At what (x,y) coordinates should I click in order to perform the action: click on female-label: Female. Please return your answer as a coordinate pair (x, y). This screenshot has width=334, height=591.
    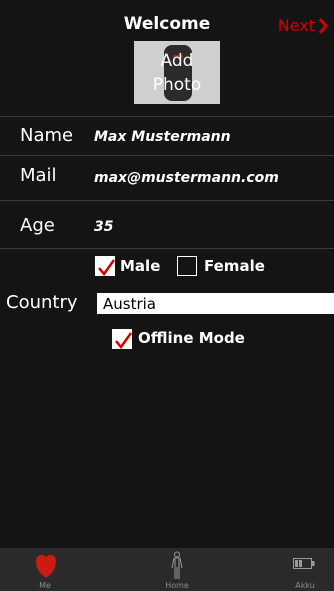
    Looking at the image, I should click on (234, 266).